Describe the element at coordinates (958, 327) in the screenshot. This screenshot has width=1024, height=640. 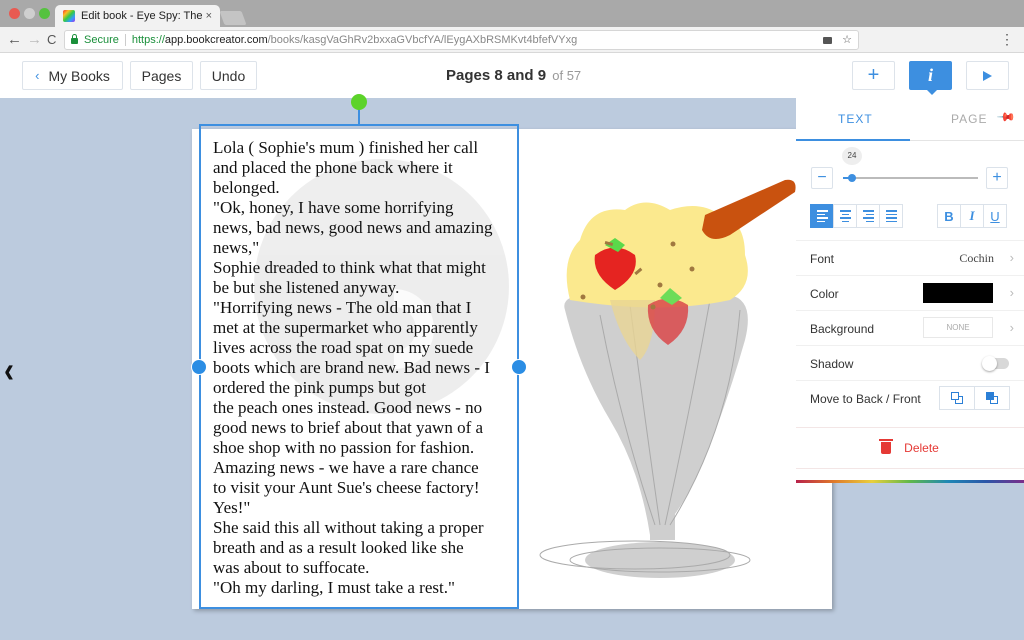
I see `background-value: NONE` at that location.